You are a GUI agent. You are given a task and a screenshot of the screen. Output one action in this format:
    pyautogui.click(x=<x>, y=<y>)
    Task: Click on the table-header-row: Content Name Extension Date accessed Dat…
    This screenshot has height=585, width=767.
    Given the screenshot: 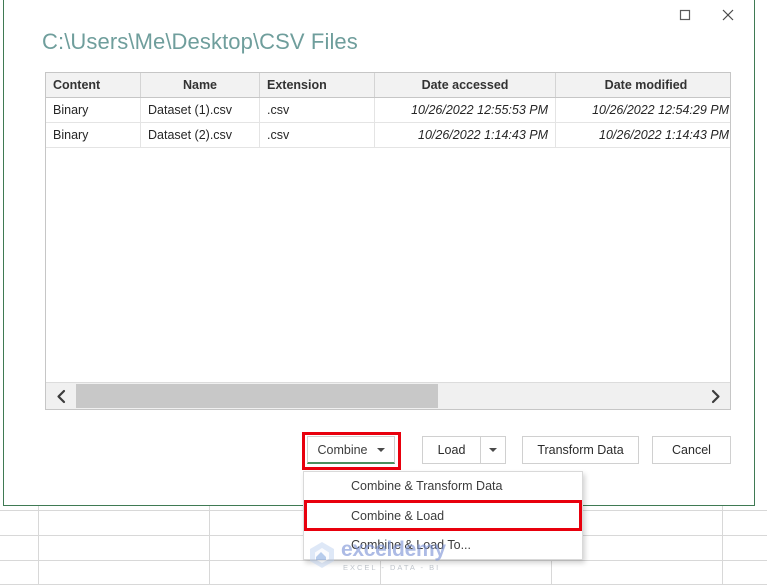 What is the action you would take?
    pyautogui.click(x=388, y=85)
    